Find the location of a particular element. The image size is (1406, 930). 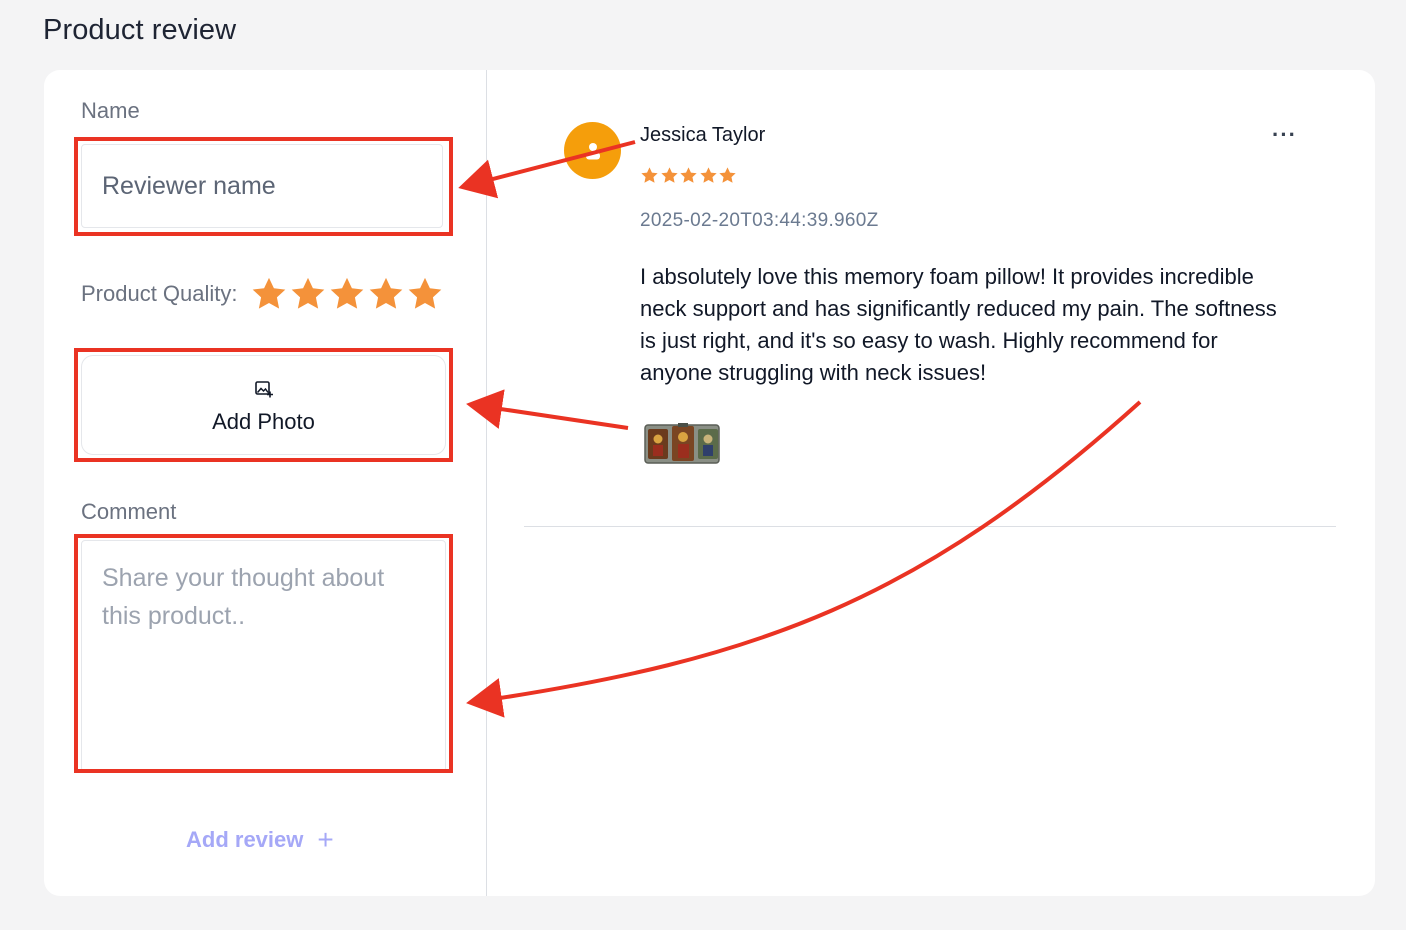

more-options-icon: ··· is located at coordinates (1284, 135).